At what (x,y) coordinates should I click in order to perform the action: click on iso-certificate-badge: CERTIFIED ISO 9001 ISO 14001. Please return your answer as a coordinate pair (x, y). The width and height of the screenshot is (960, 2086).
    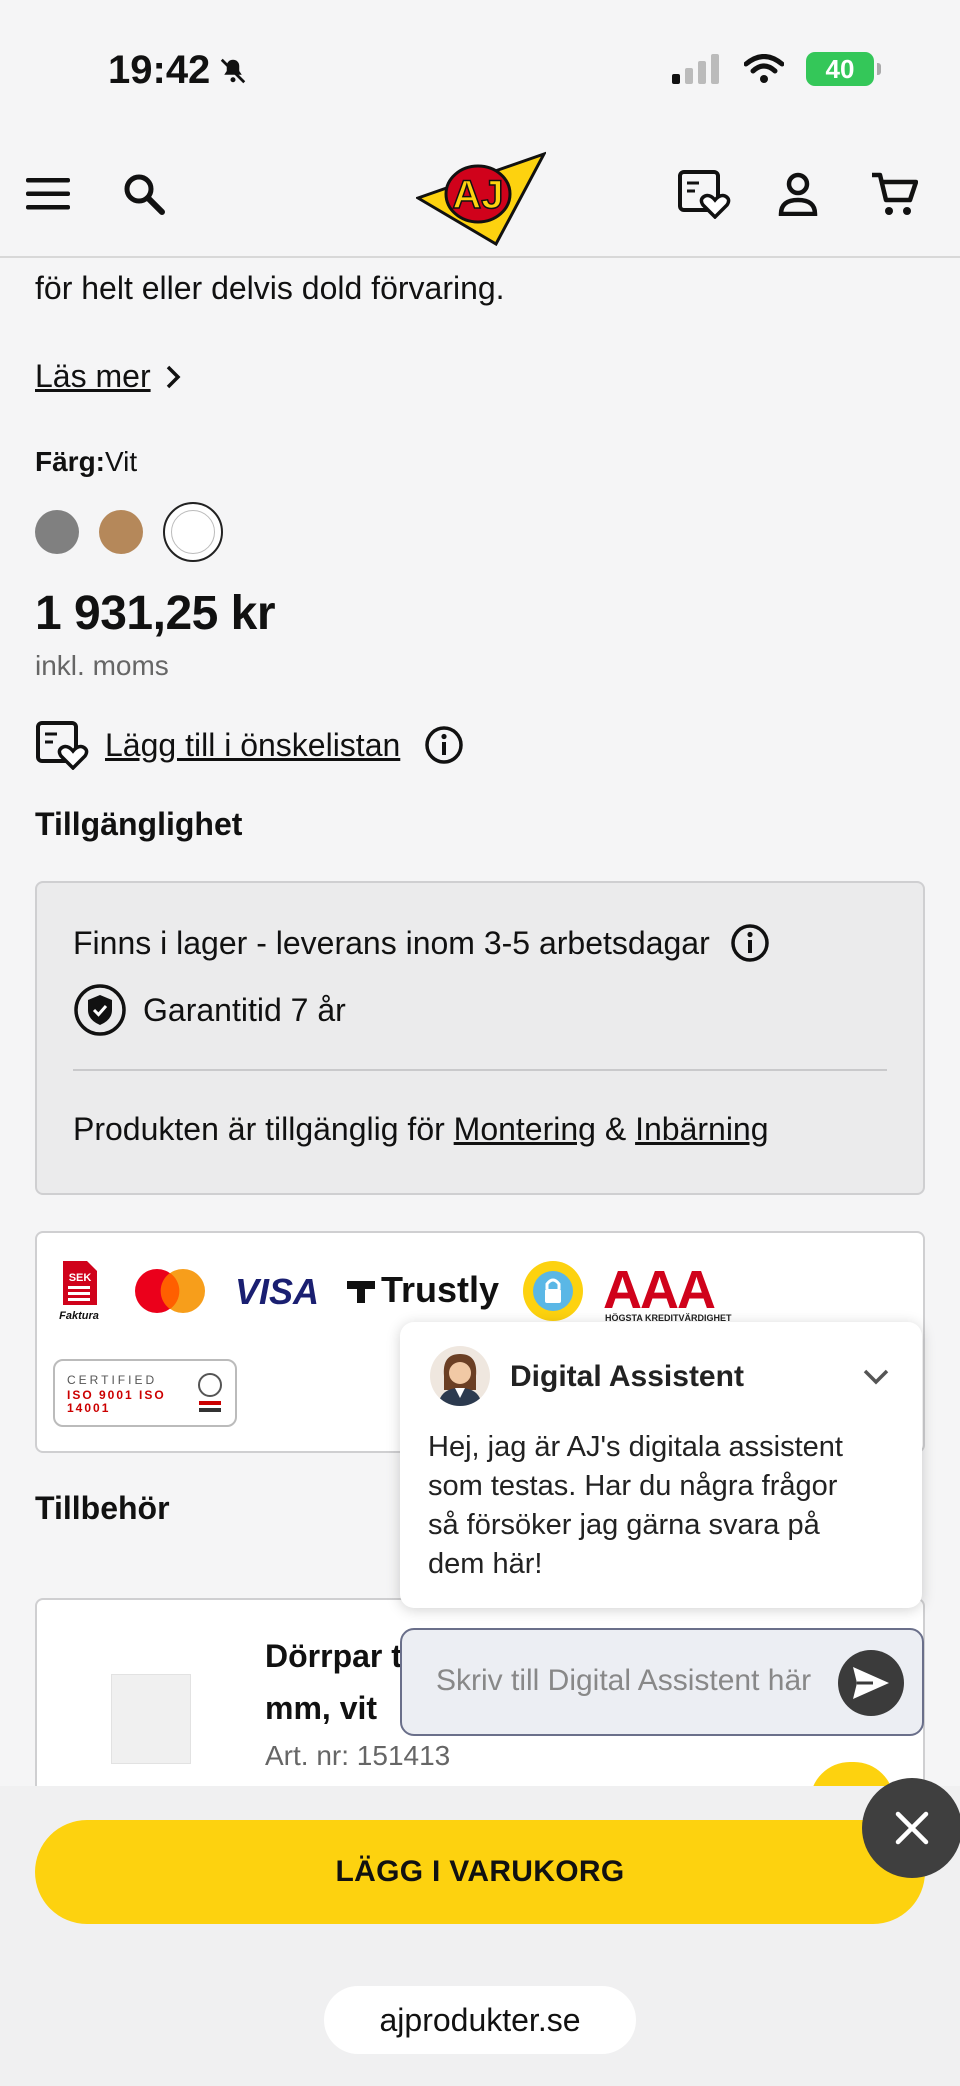
    Looking at the image, I should click on (145, 1393).